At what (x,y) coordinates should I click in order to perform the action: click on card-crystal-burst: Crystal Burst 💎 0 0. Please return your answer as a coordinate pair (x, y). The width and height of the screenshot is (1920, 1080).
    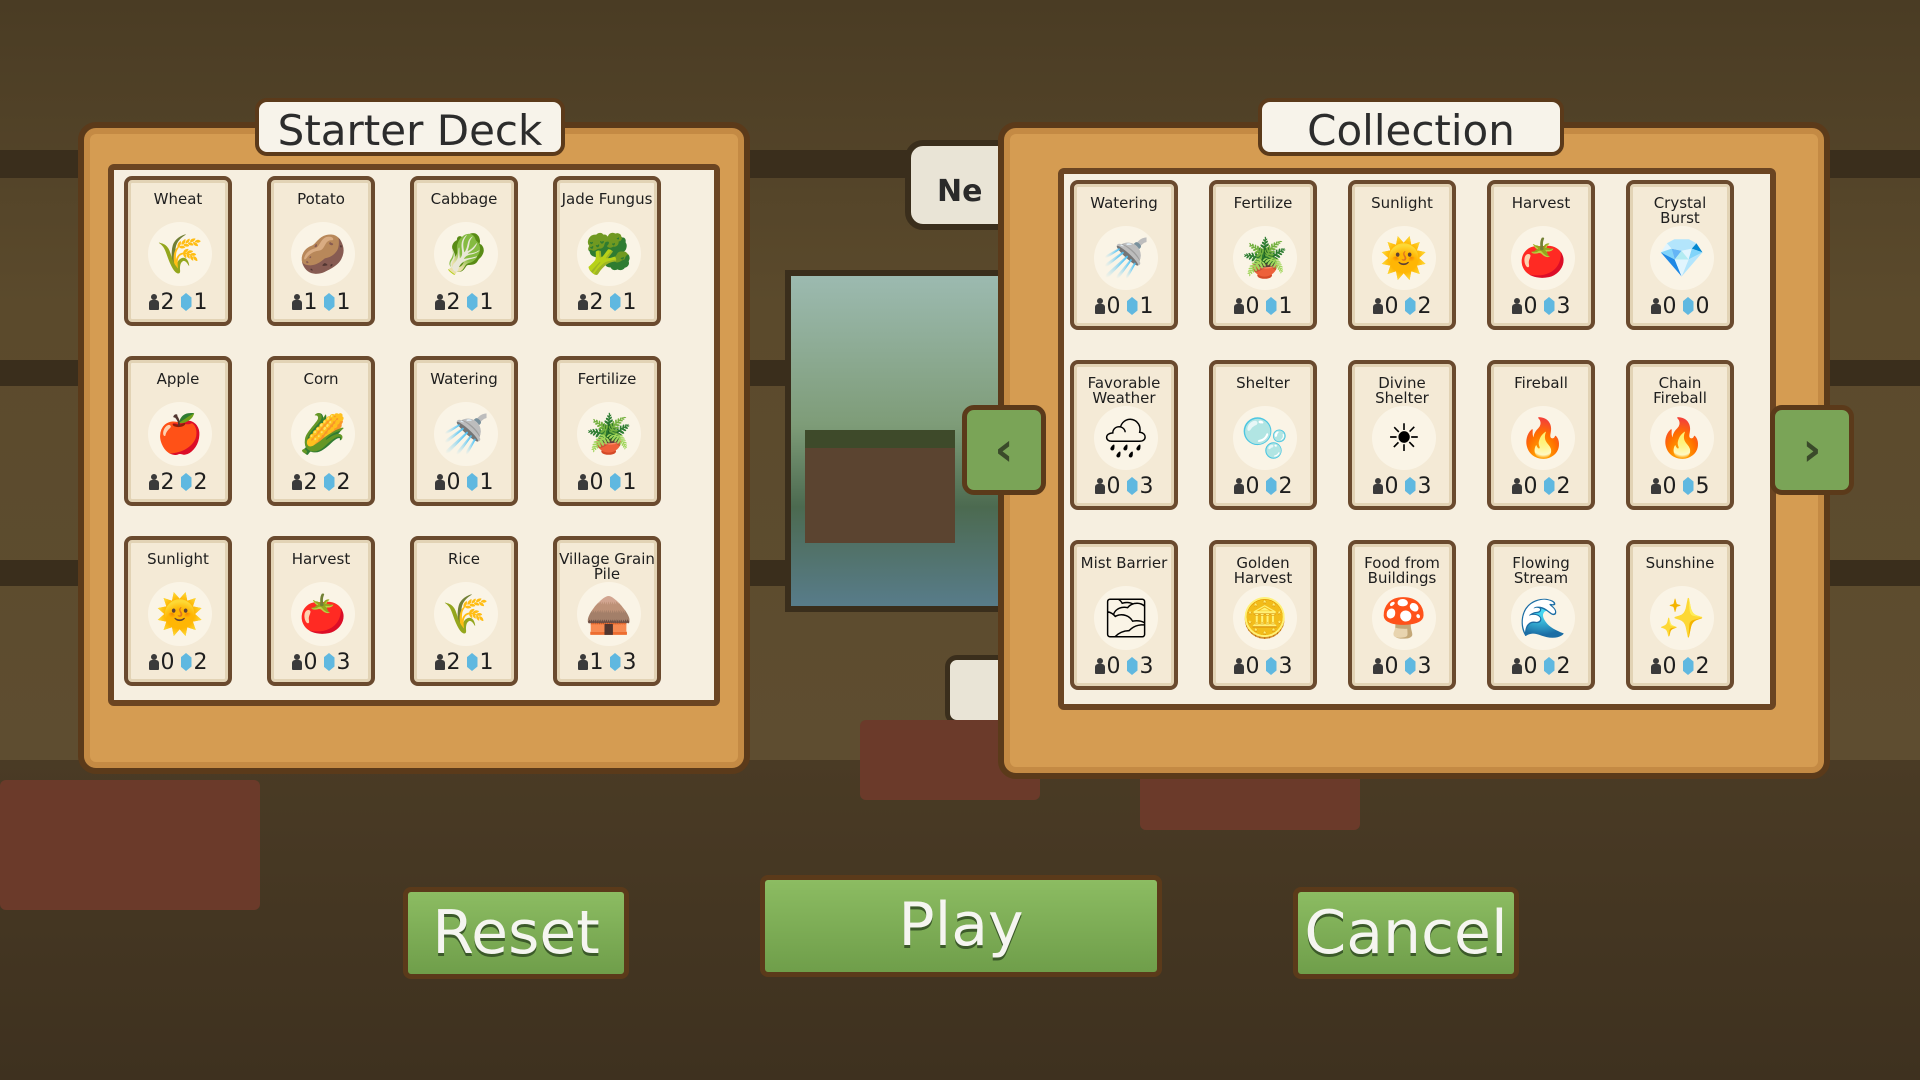
    Looking at the image, I should click on (1680, 255).